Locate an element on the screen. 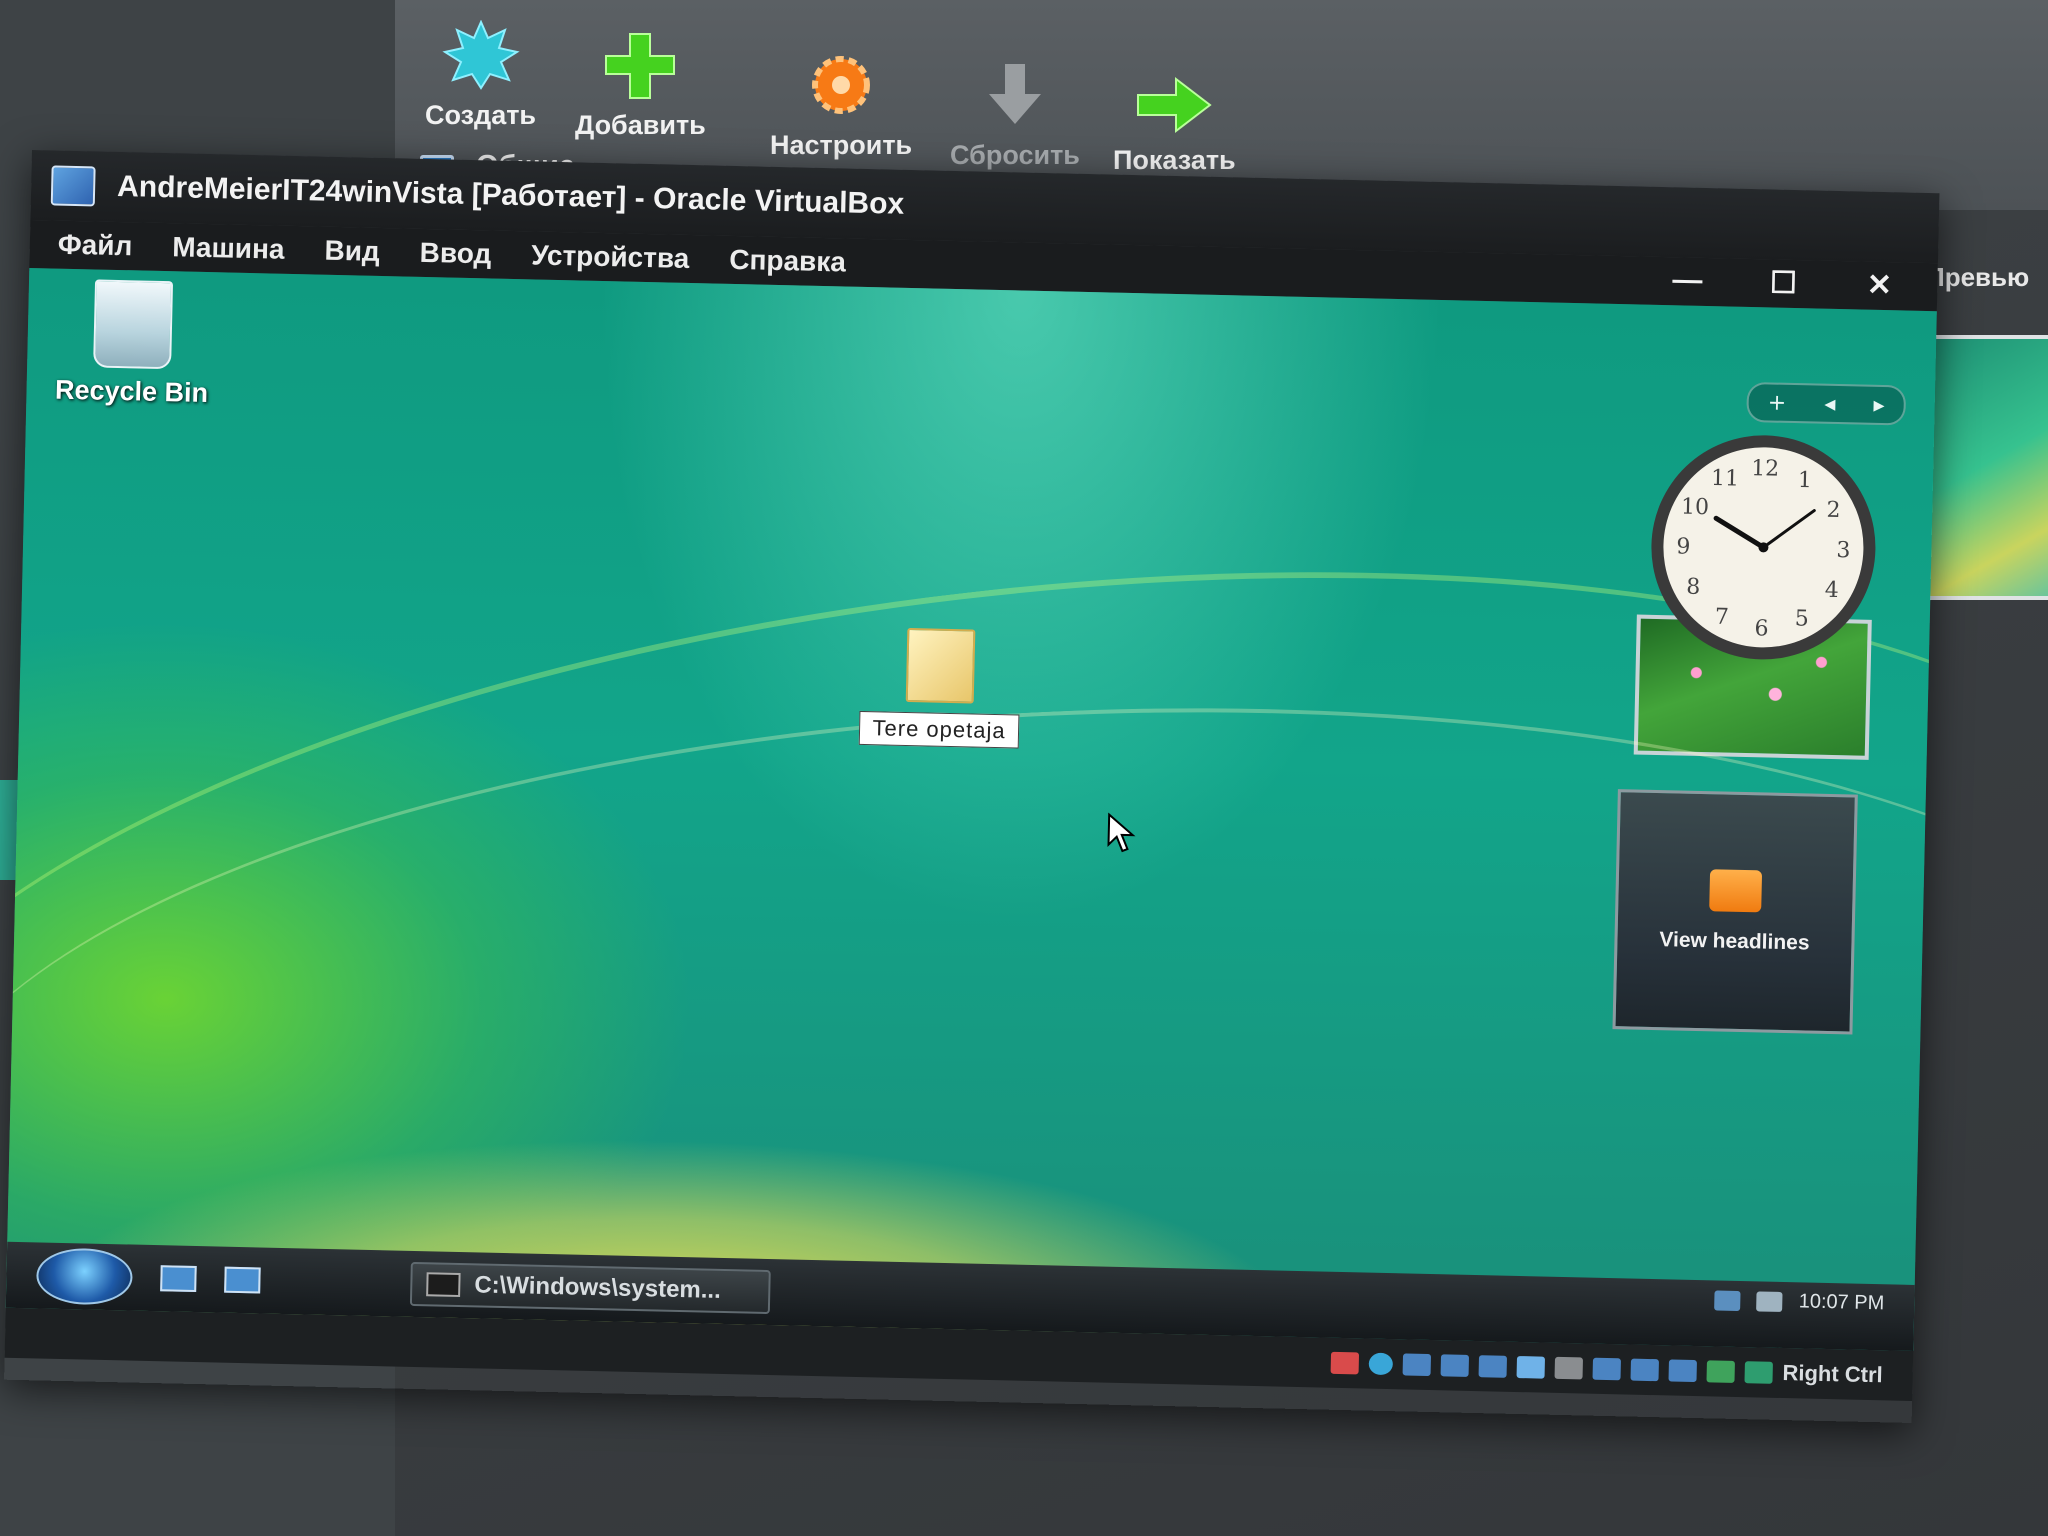  network-adapter-icon is located at coordinates (1492, 1366).